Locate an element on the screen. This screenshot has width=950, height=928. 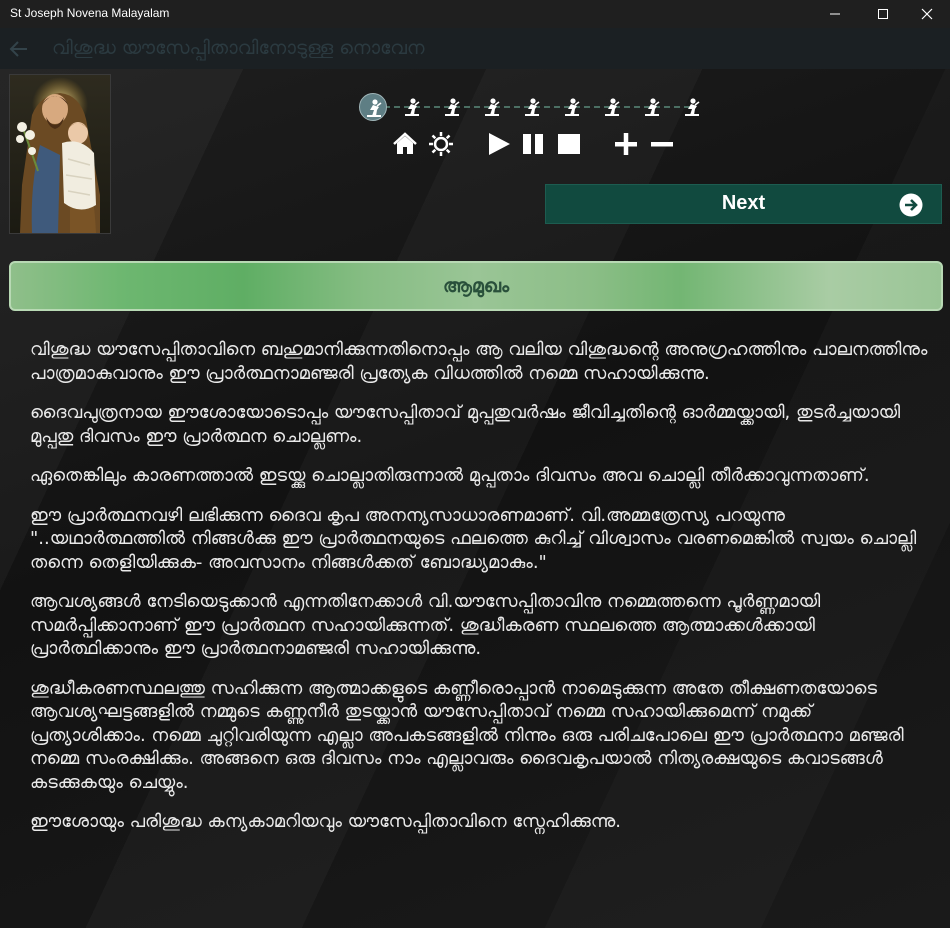
novena-progress is located at coordinates (536, 107).